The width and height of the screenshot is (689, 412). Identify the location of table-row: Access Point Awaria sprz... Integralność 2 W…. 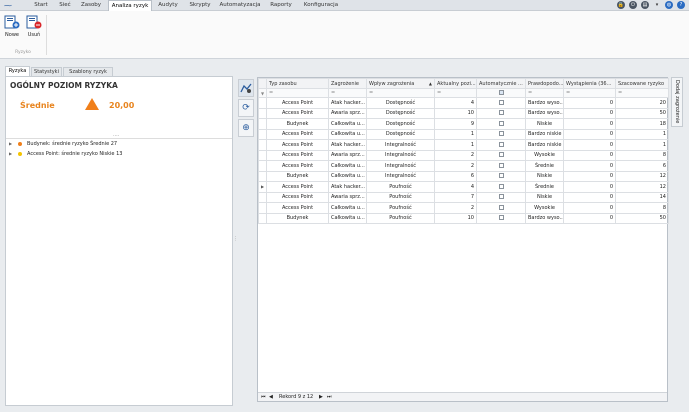
(463, 155).